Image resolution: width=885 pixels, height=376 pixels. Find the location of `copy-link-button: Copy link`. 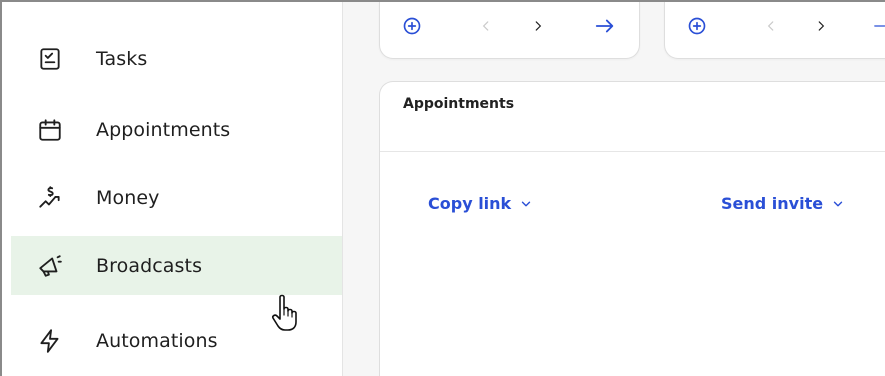

copy-link-button: Copy link is located at coordinates (480, 203).